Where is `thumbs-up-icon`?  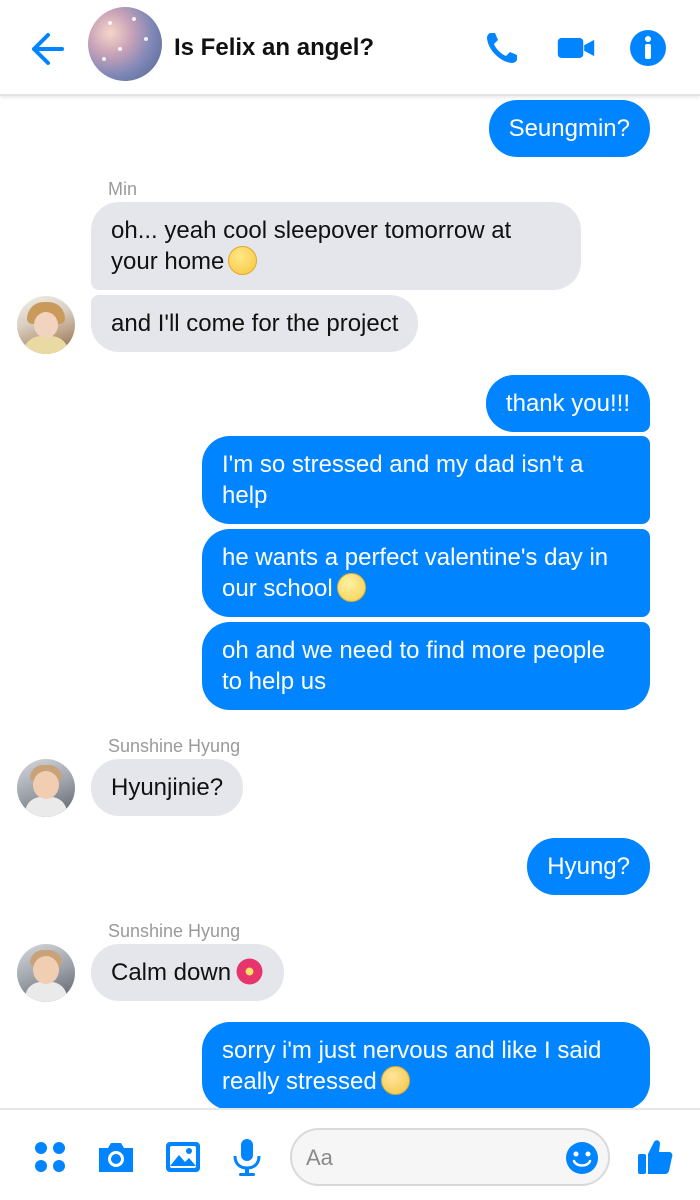
thumbs-up-icon is located at coordinates (655, 1157).